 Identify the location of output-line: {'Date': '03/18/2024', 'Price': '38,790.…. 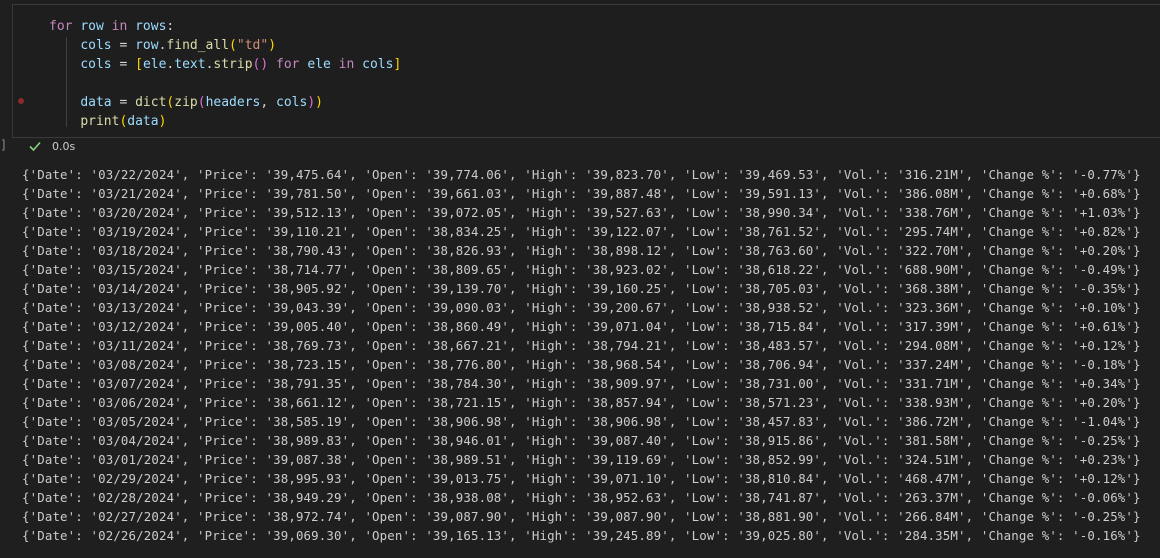
(581, 250).